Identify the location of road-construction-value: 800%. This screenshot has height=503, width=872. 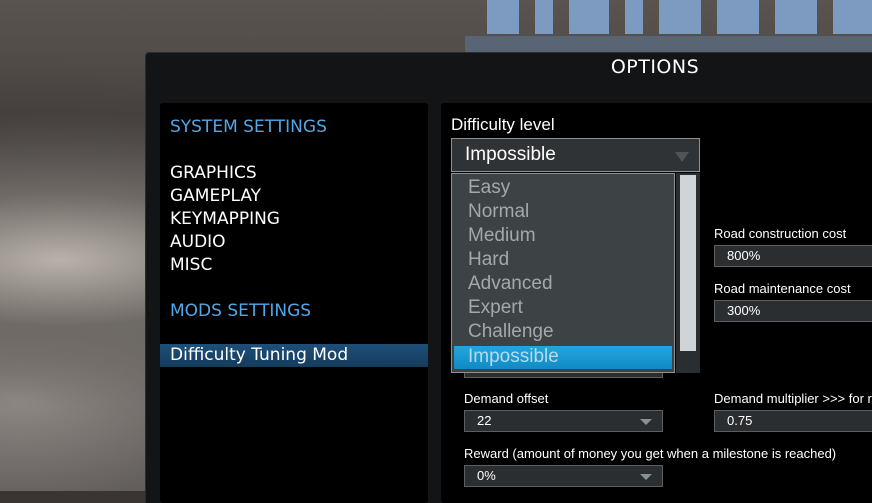
(744, 255).